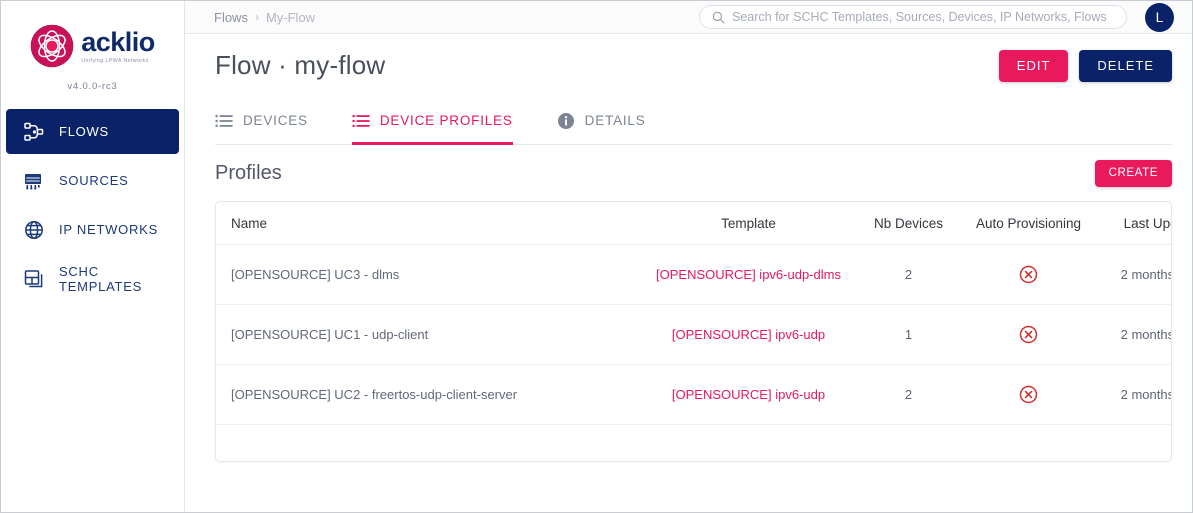 Image resolution: width=1193 pixels, height=513 pixels. Describe the element at coordinates (101, 278) in the screenshot. I see `sidebar-item-label: SCHC TEMPLATES` at that location.